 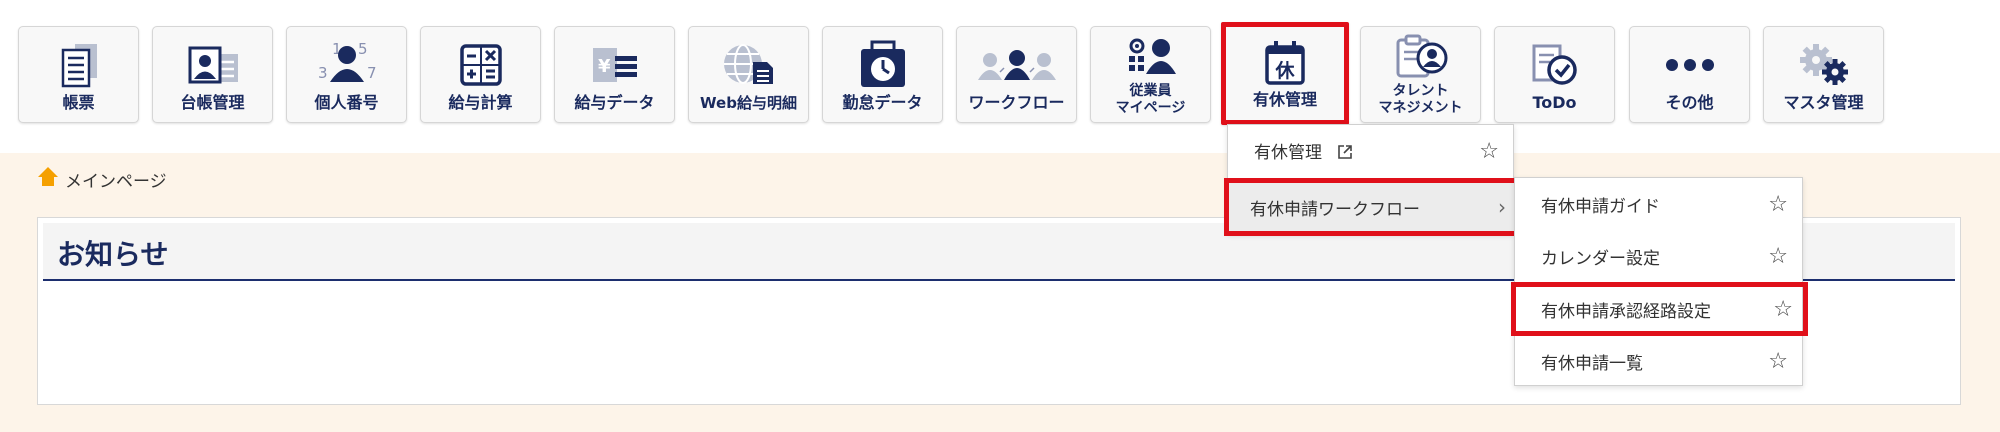 I want to click on toolbar-item-talent-management: タレント マネジメント, so click(x=1420, y=74).